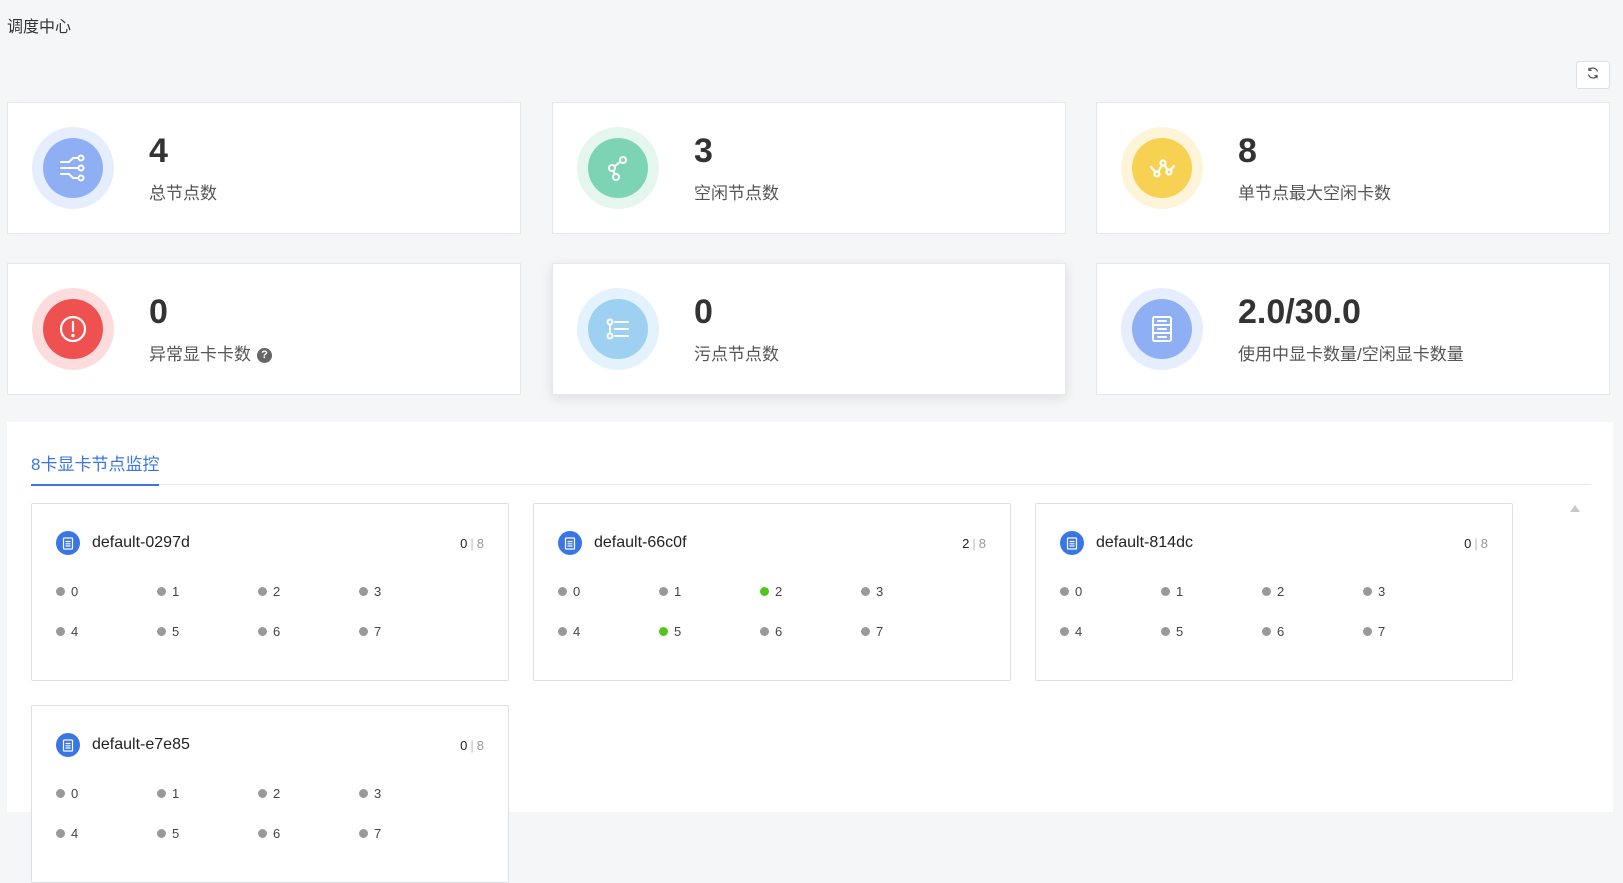 The image size is (1623, 883). I want to click on refresh-button, so click(1593, 75).